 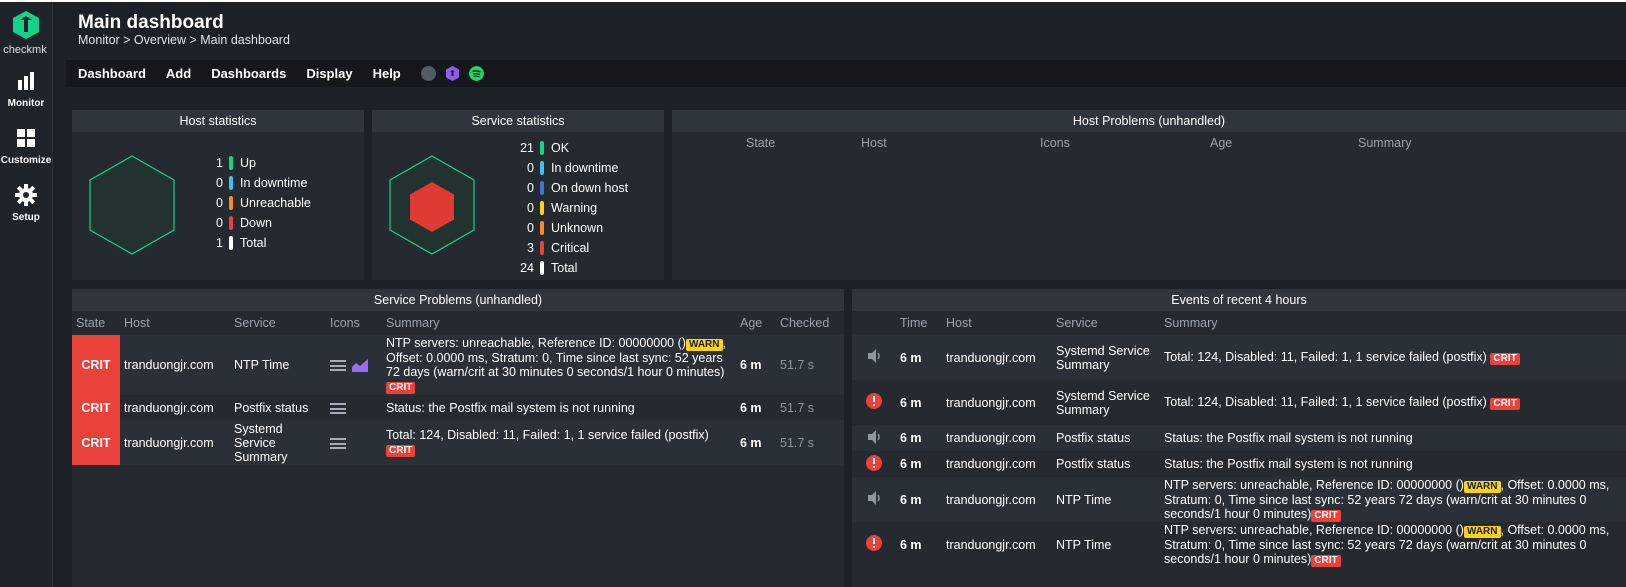 I want to click on service-stat-row: 21 OK, so click(x=540, y=148).